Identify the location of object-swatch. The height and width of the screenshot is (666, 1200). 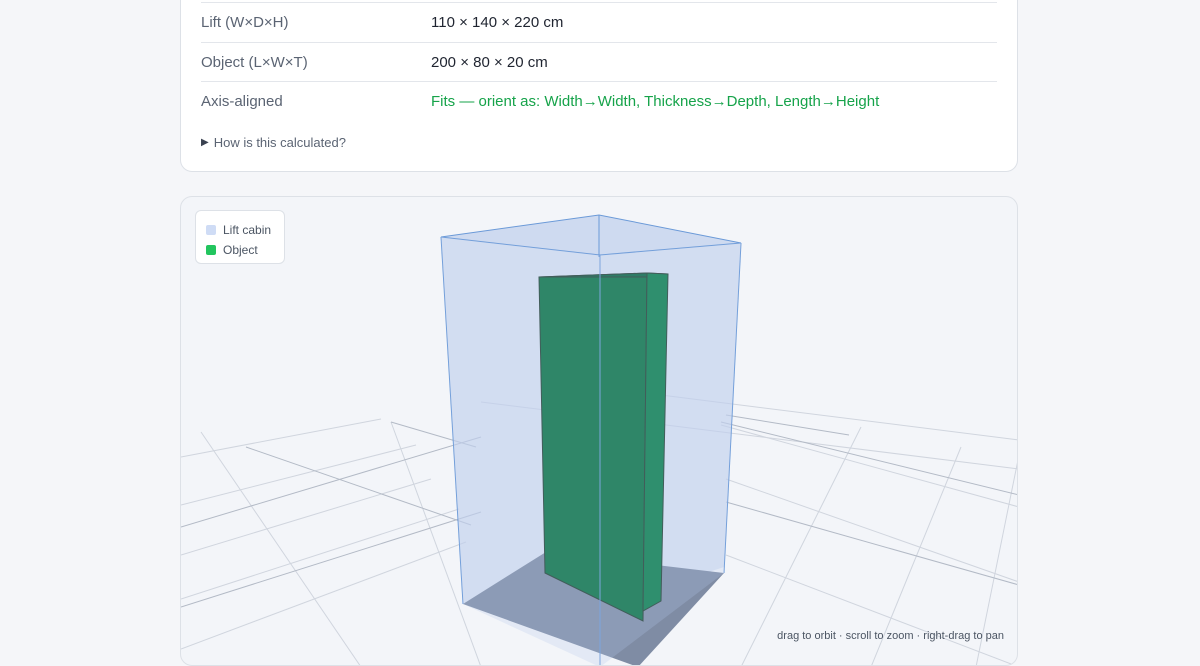
(211, 250).